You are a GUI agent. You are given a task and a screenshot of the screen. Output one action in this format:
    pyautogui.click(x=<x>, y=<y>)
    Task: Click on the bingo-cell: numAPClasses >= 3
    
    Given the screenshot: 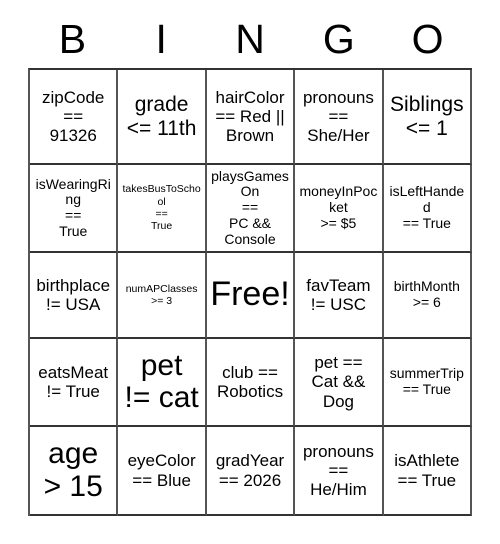 What is the action you would take?
    pyautogui.click(x=162, y=296)
    